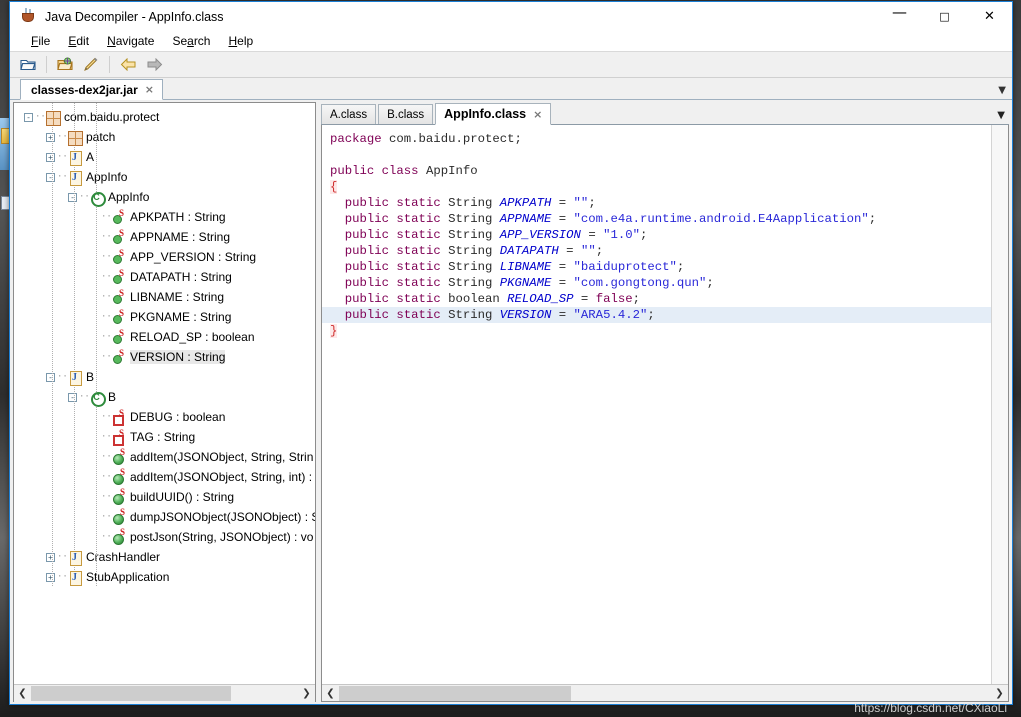 This screenshot has height=717, width=1021. Describe the element at coordinates (46, 64) in the screenshot. I see `toolbar-separator` at that location.